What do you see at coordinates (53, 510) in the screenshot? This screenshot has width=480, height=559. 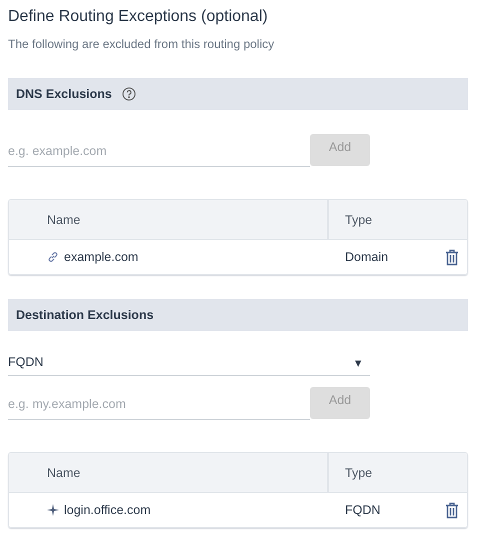 I see `sparkle-icon` at bounding box center [53, 510].